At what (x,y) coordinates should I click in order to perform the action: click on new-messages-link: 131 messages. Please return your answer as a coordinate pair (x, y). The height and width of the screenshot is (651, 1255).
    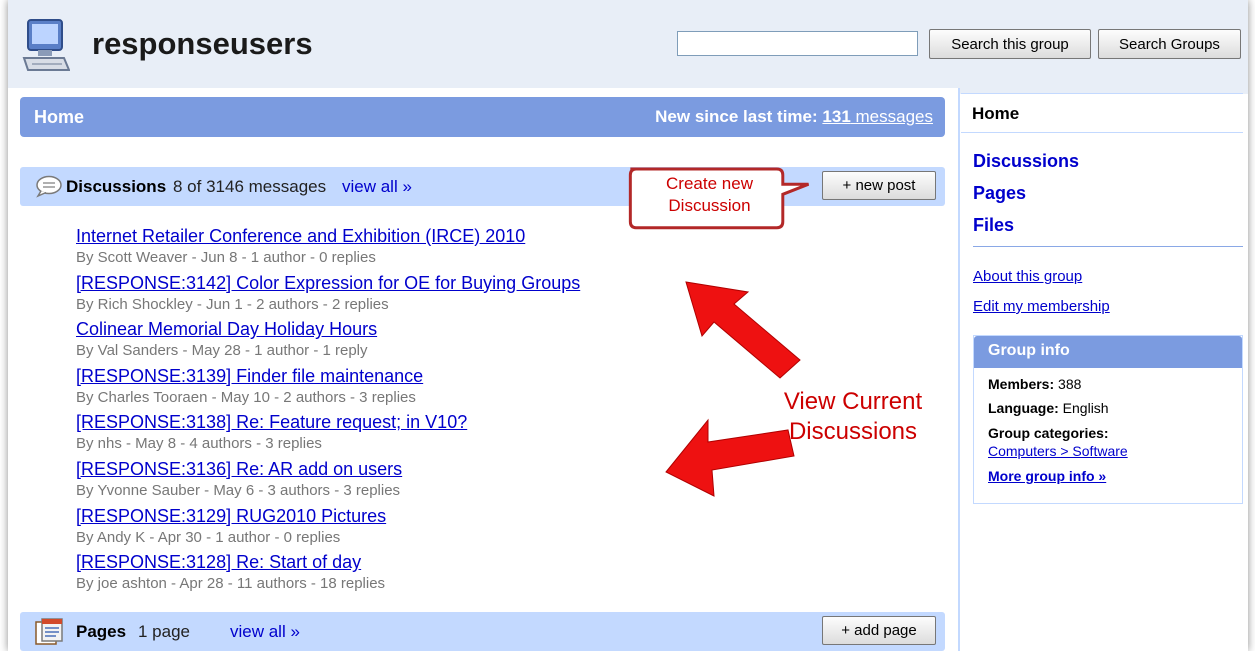
    Looking at the image, I should click on (877, 116).